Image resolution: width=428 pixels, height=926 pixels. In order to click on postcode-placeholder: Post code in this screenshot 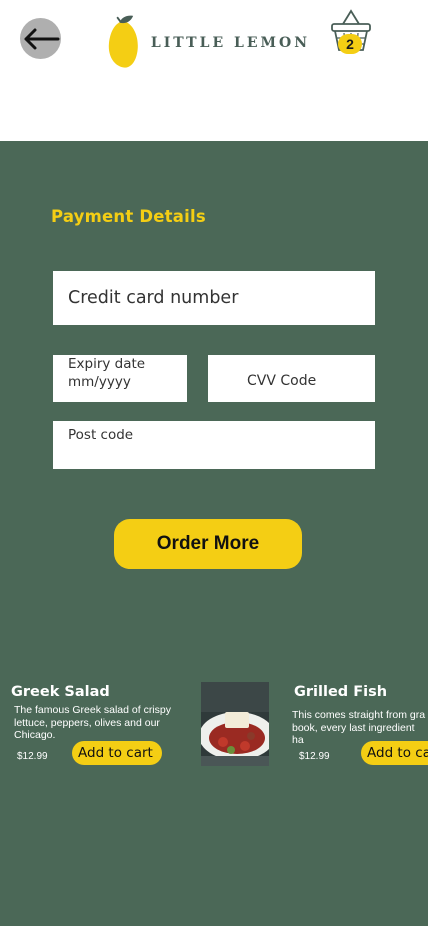, I will do `click(101, 435)`.